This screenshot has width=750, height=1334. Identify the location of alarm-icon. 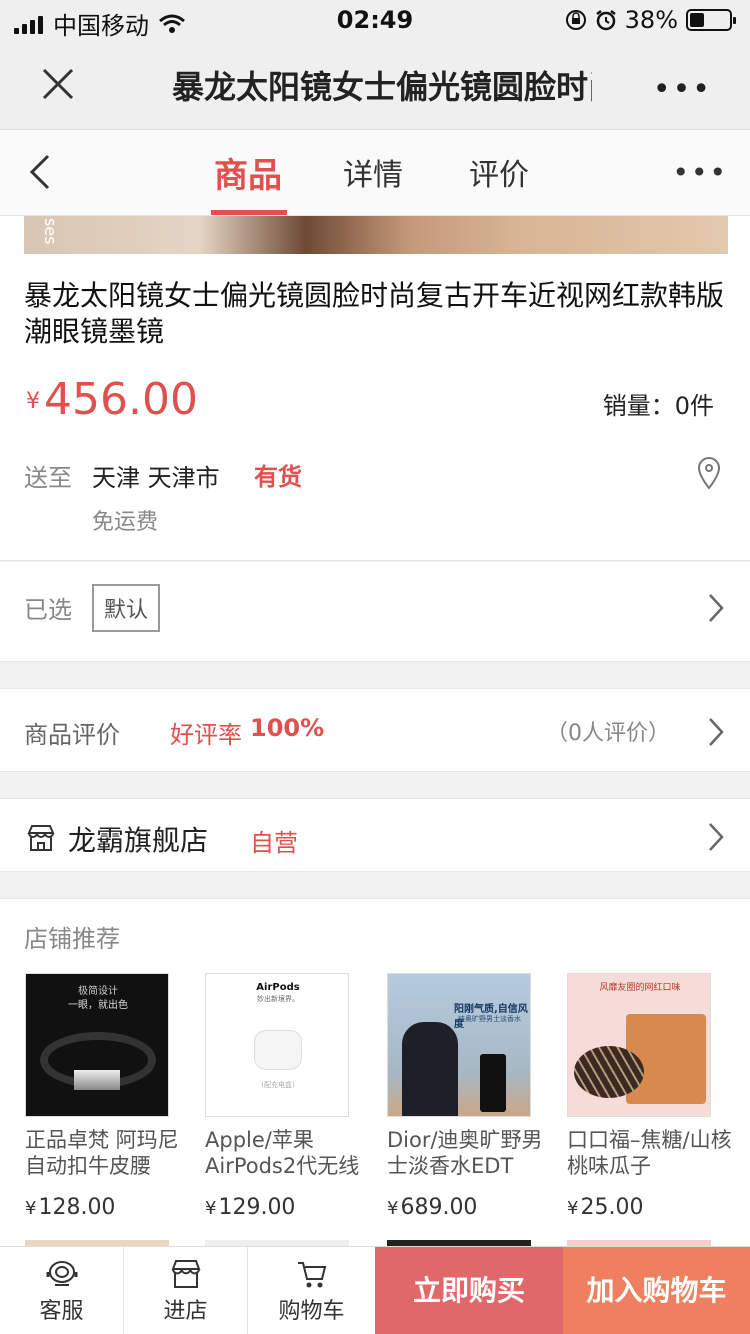
(605, 20).